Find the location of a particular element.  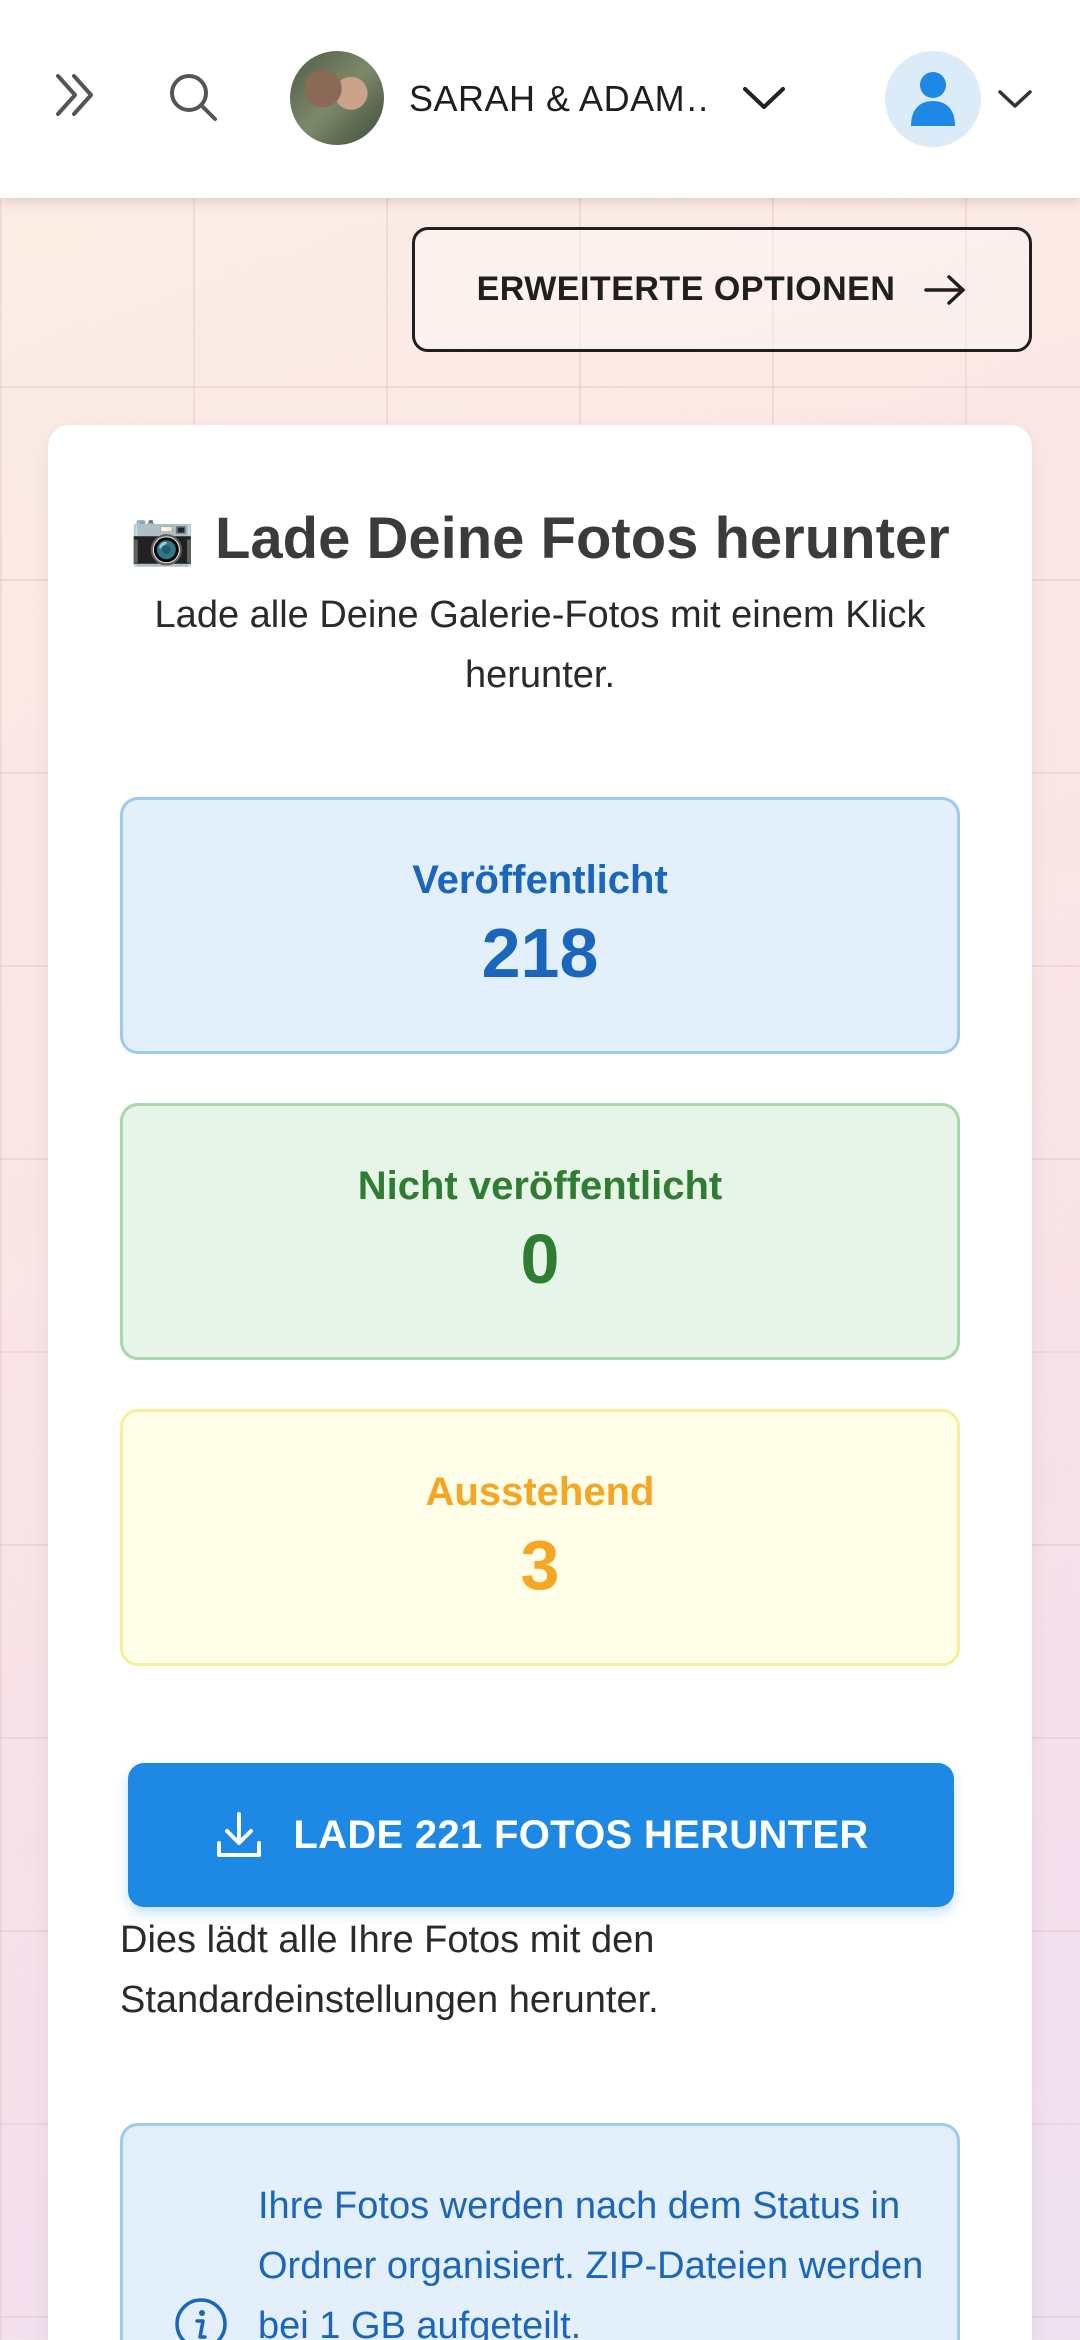

user-icon is located at coordinates (933, 99).